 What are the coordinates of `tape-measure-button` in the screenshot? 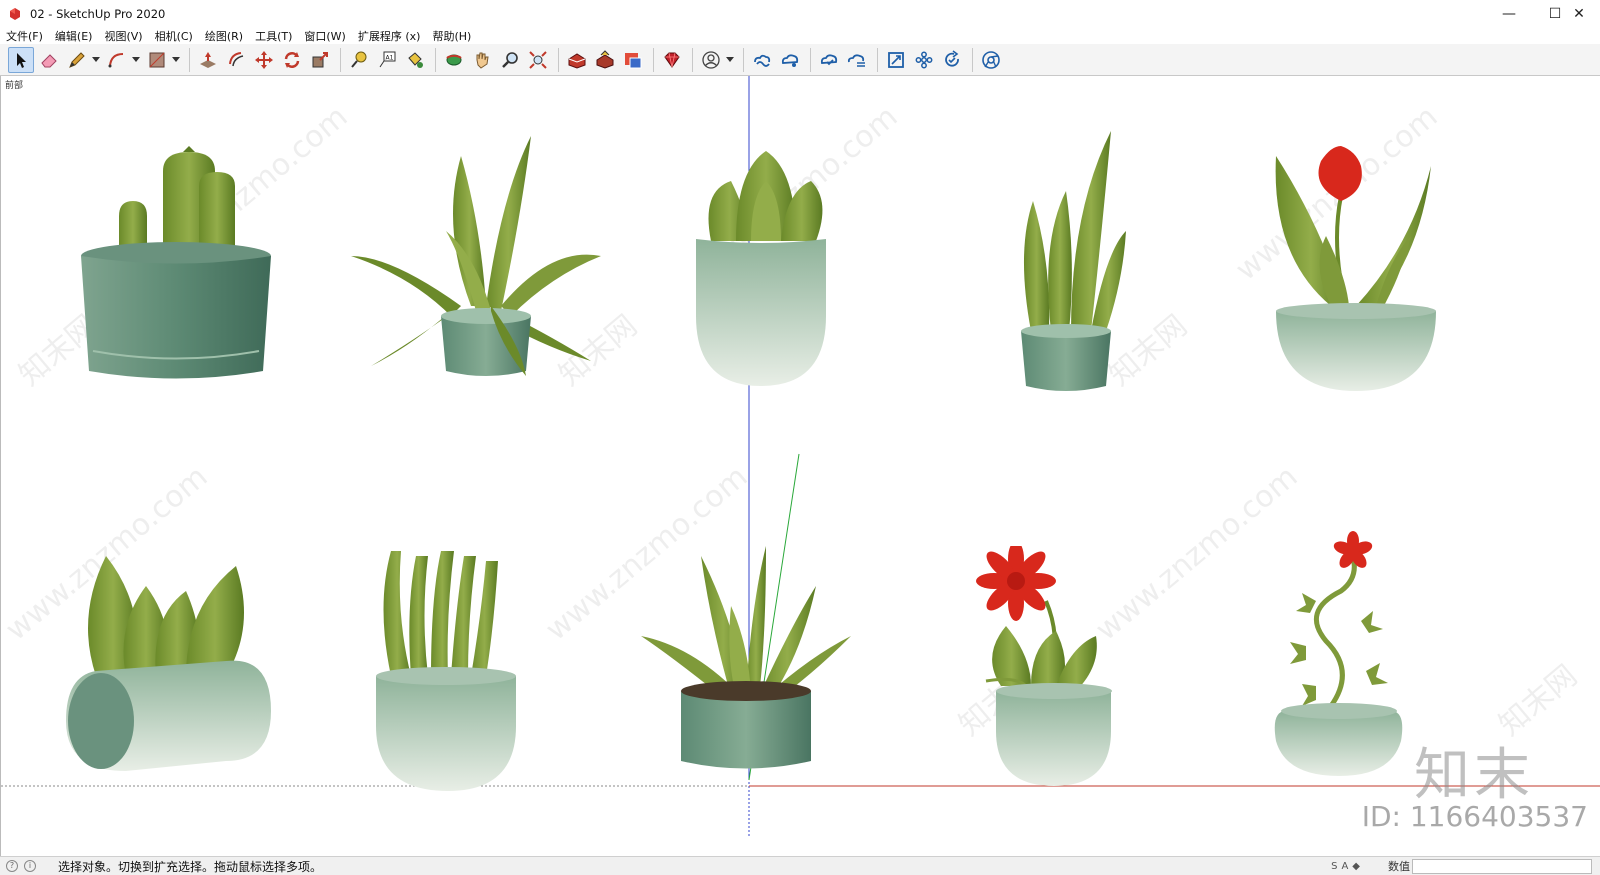 It's located at (359, 60).